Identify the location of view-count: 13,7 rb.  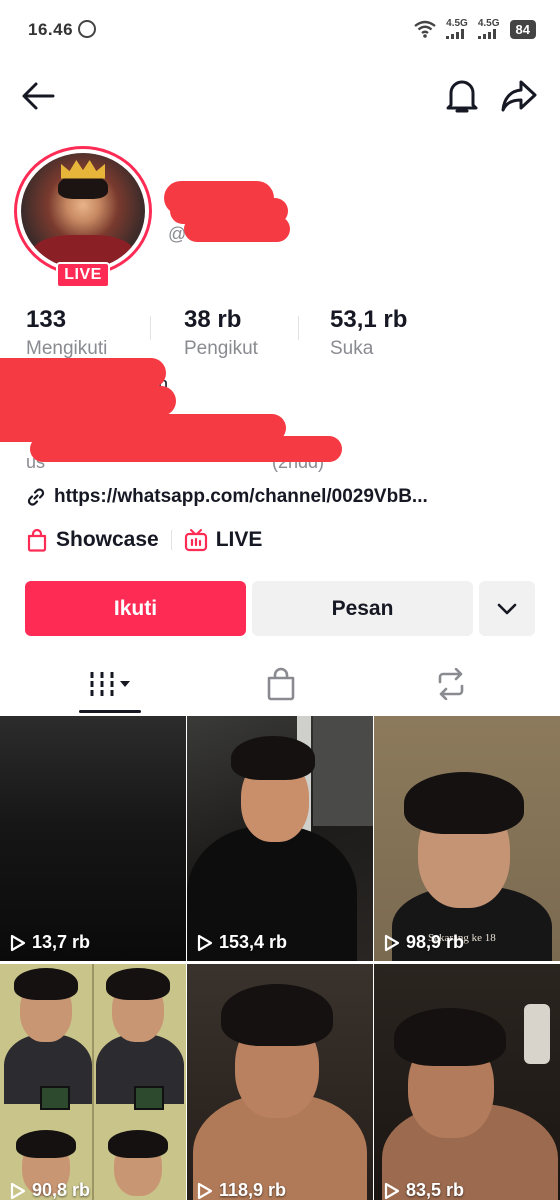
(50, 942).